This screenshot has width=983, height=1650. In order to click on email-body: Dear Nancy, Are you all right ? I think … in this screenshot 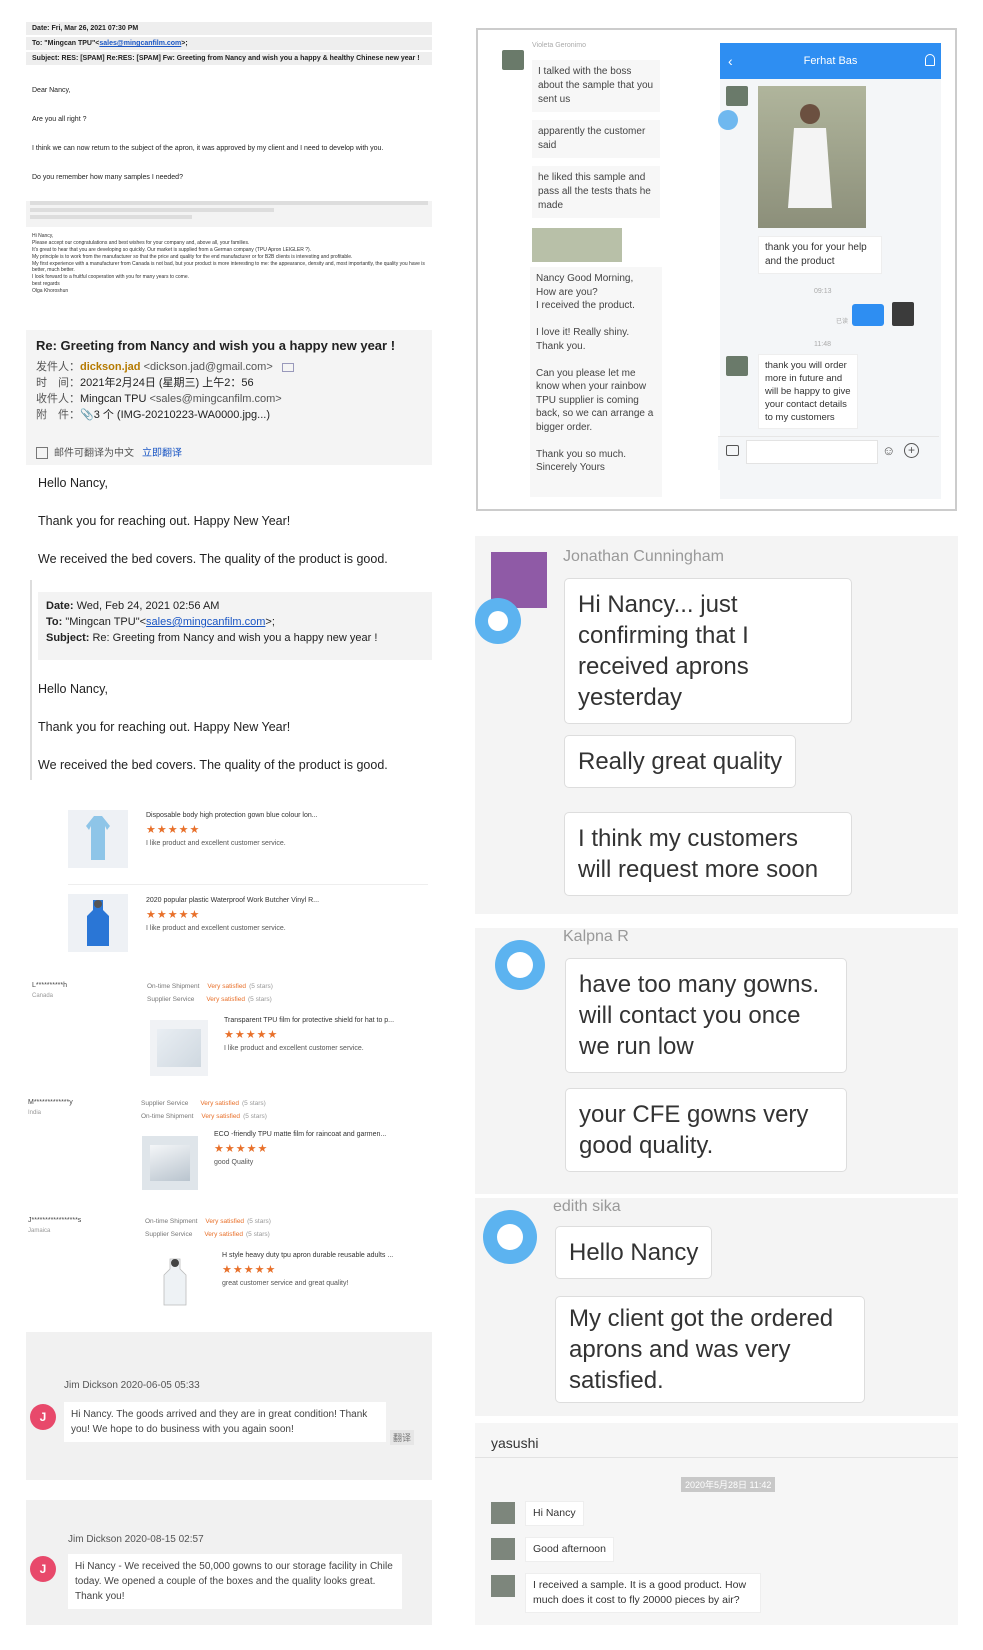, I will do `click(229, 134)`.